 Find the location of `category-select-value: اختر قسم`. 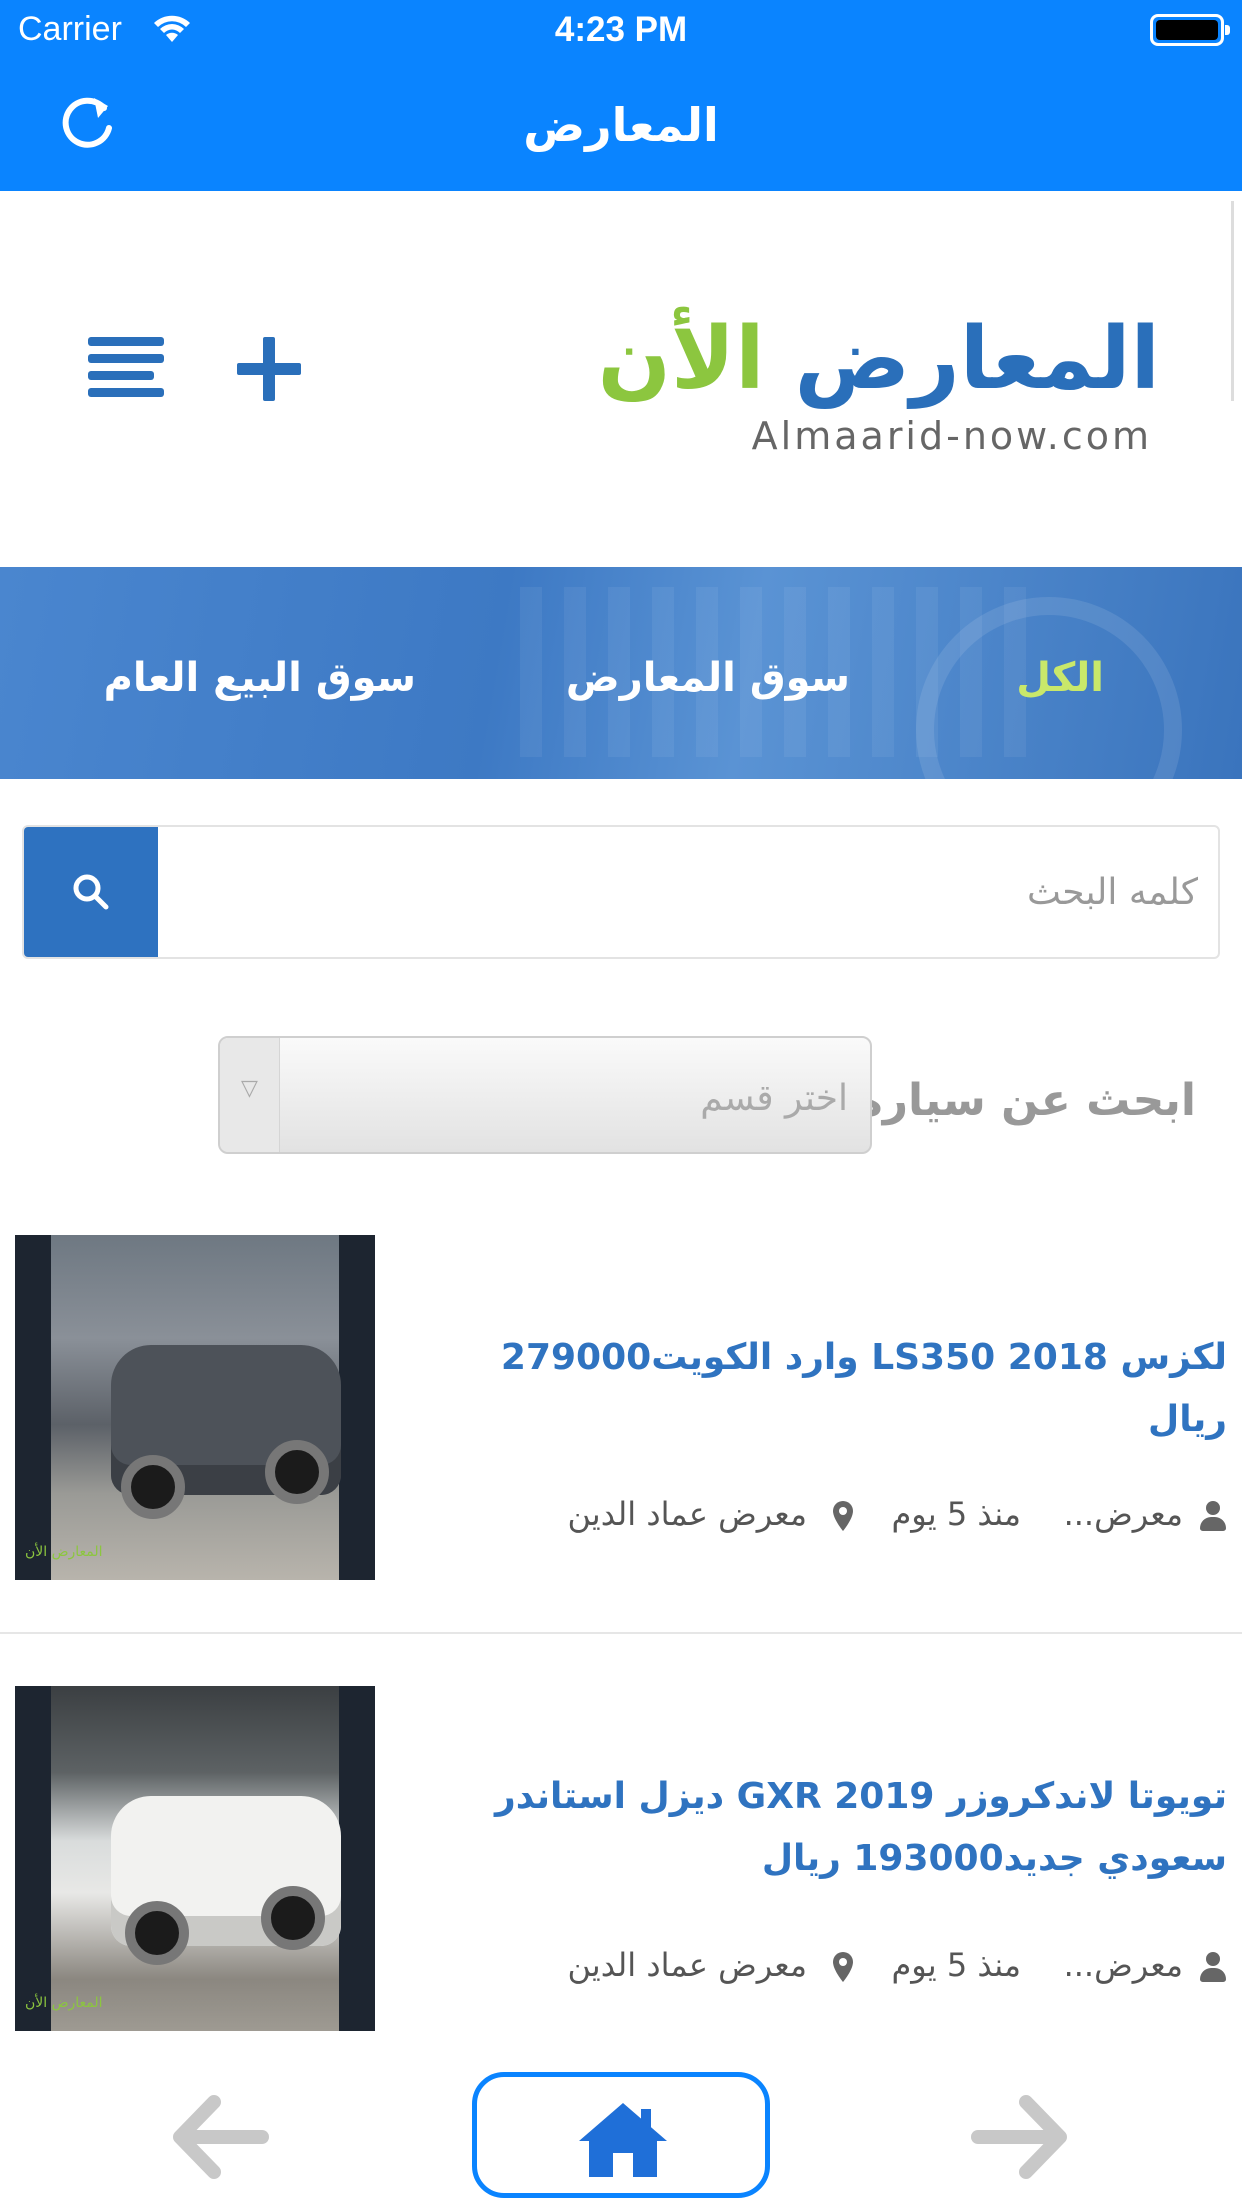

category-select-value: اختر قسم is located at coordinates (774, 1098).